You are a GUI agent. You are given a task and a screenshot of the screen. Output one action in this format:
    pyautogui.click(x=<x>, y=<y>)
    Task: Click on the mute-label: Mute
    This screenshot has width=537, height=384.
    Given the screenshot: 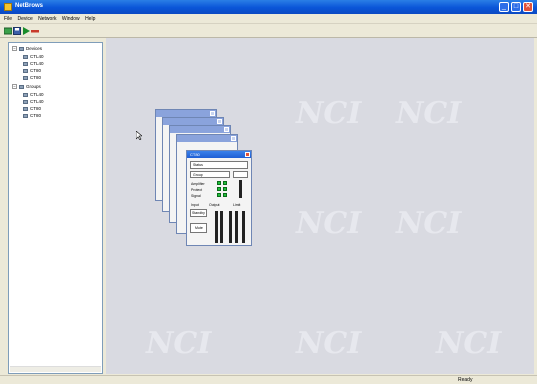 What is the action you would take?
    pyautogui.click(x=199, y=228)
    